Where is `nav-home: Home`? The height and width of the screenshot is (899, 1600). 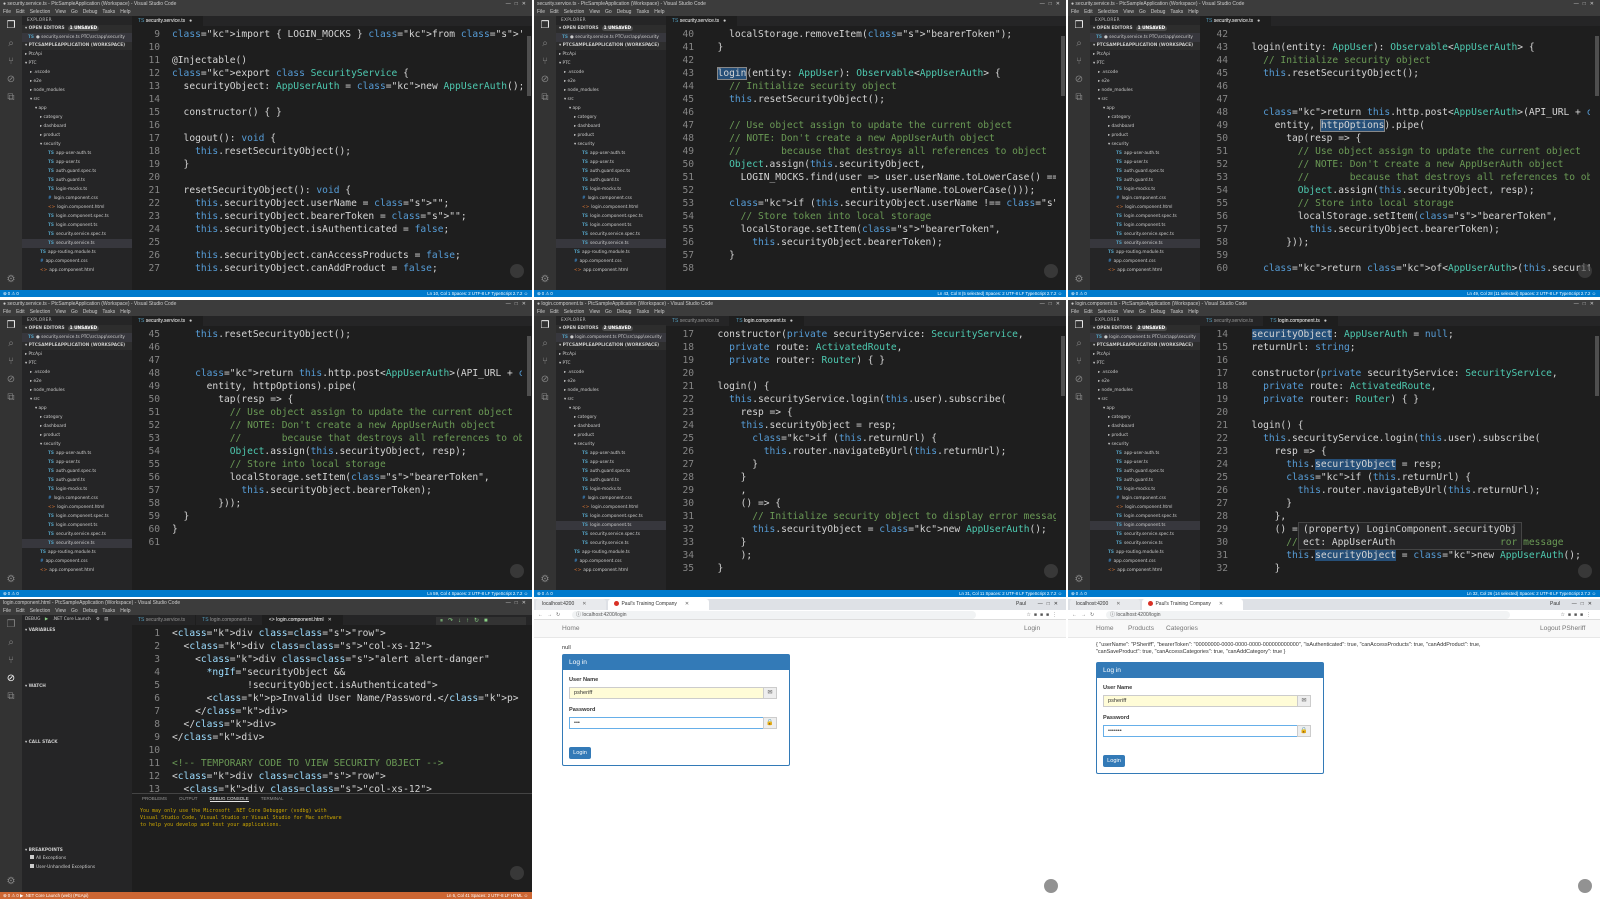 nav-home: Home is located at coordinates (1105, 629).